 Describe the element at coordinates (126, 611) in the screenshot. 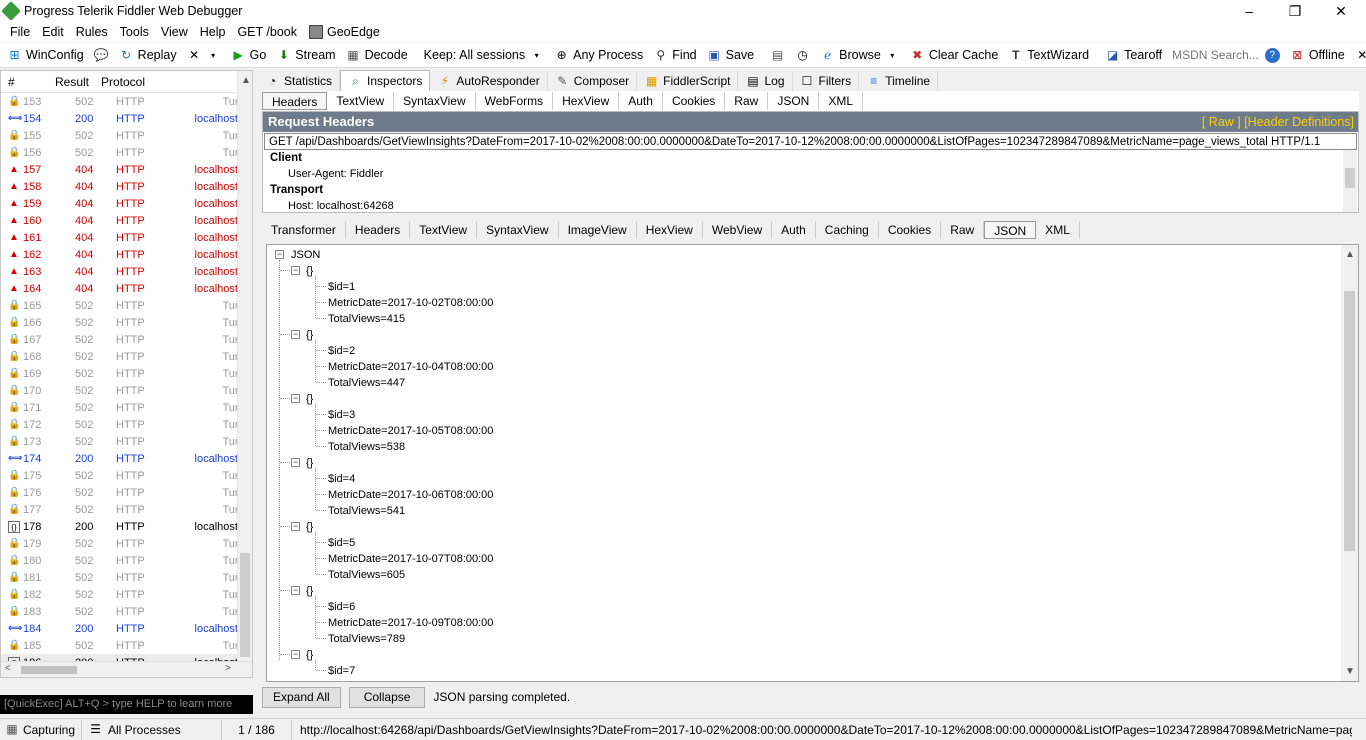

I see `session-row: 🔒 183 502 HTTP Tun` at that location.